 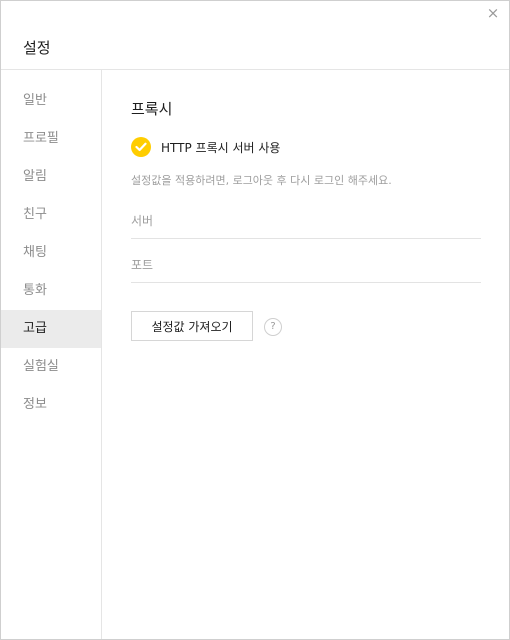 What do you see at coordinates (261, 180) in the screenshot?
I see `hint-text: 설정값을 적용하려면, 로그아웃 후 다시 로그인 해주세요.` at bounding box center [261, 180].